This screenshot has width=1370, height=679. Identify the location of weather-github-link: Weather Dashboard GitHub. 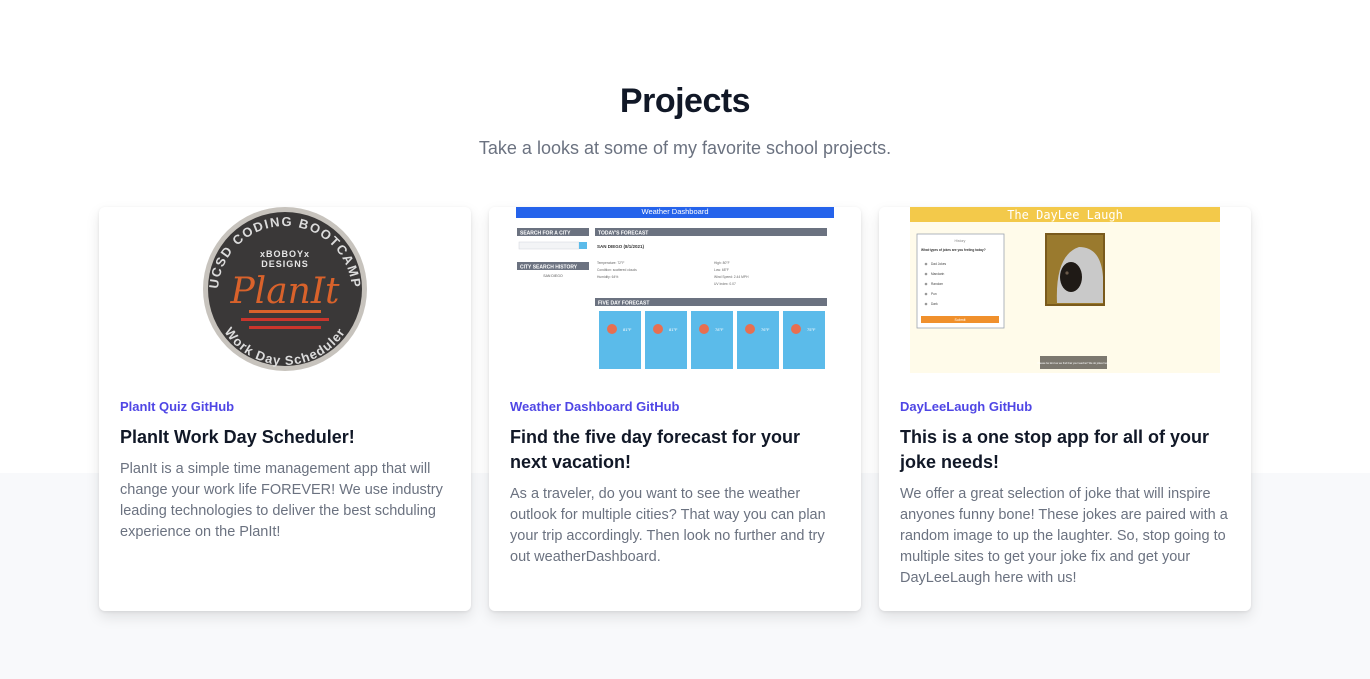
(595, 406).